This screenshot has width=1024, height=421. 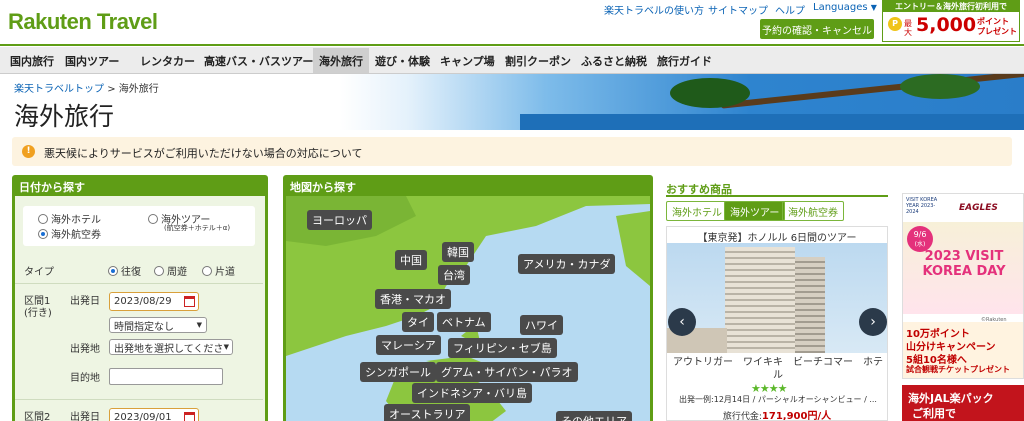 What do you see at coordinates (92, 60) in the screenshot?
I see `nav-domestic-tour: 国内ツアー` at bounding box center [92, 60].